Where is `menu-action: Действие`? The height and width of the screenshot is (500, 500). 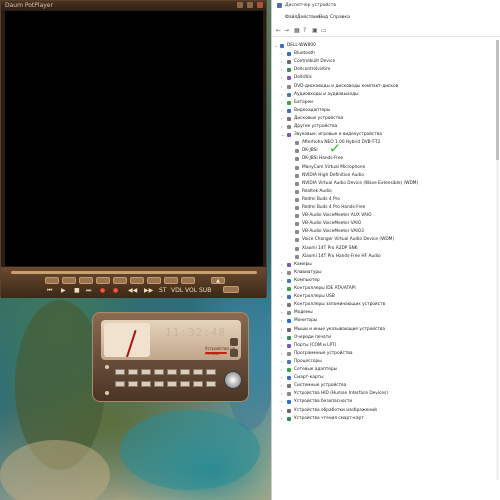 menu-action: Действие is located at coordinates (308, 17).